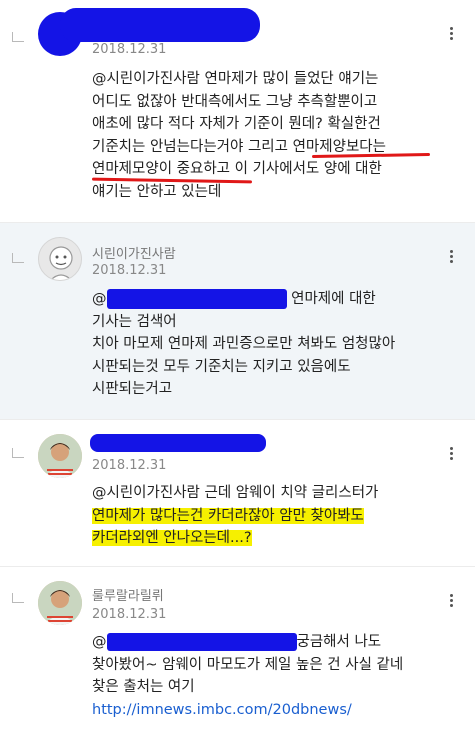 The width and height of the screenshot is (475, 730). I want to click on comment-line: 연마제가 많다는건 카더라잖아 암만 찾아봐도, so click(277, 516).